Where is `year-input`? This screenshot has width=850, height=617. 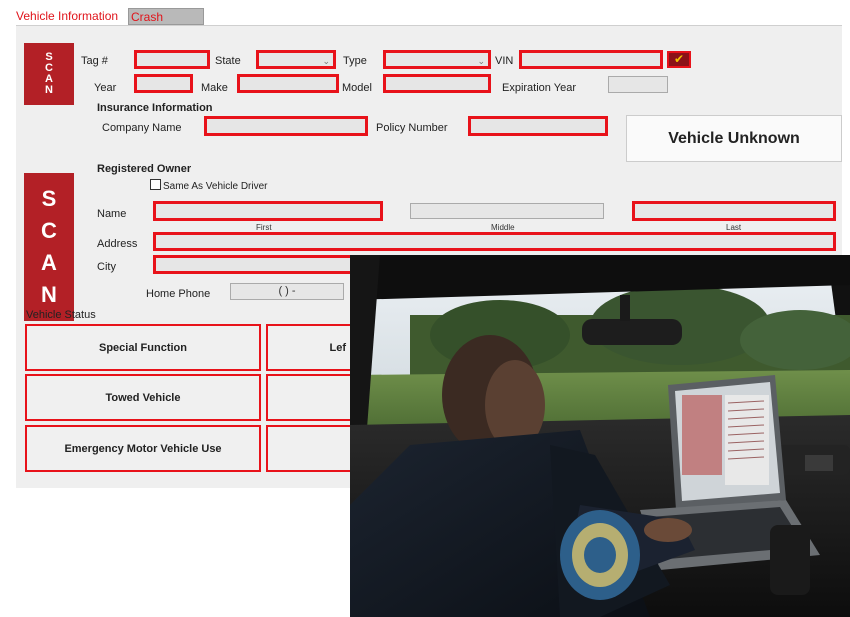
year-input is located at coordinates (163, 83).